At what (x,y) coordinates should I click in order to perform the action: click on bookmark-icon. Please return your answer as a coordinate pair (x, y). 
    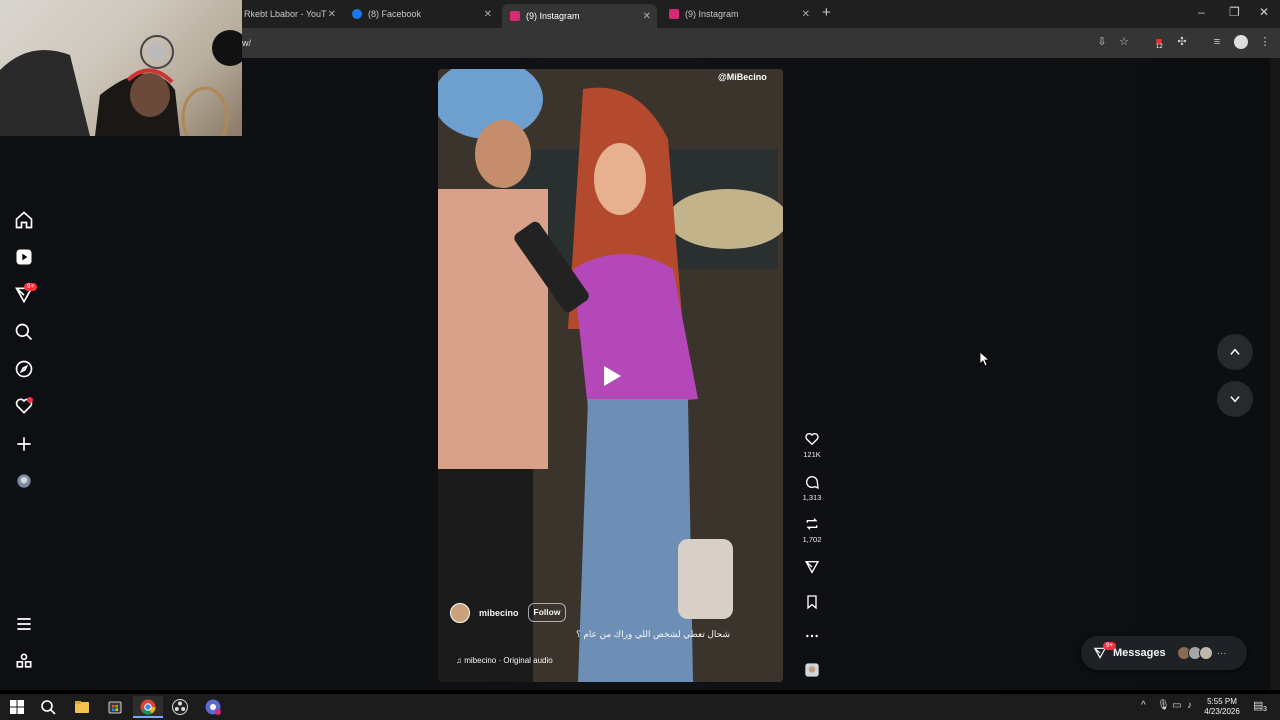
    Looking at the image, I should click on (812, 602).